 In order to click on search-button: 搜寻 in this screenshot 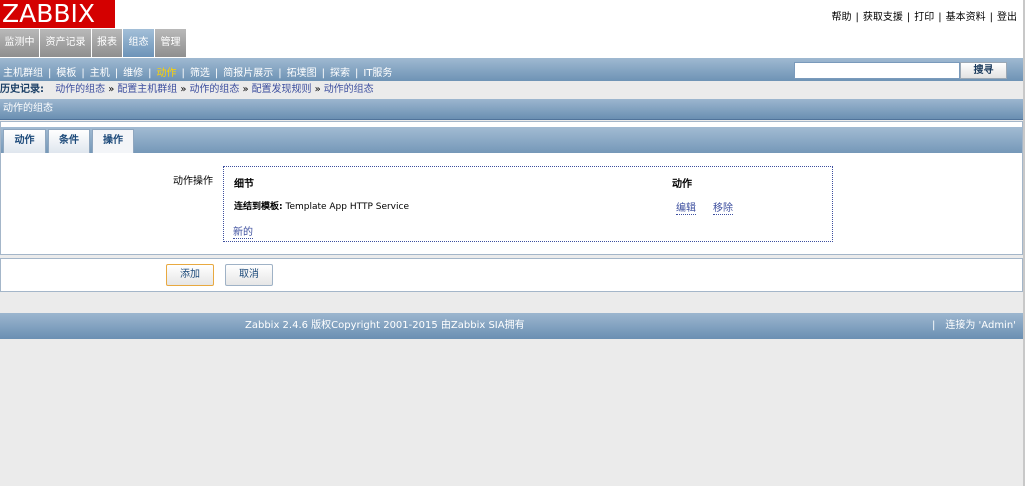, I will do `click(983, 70)`.